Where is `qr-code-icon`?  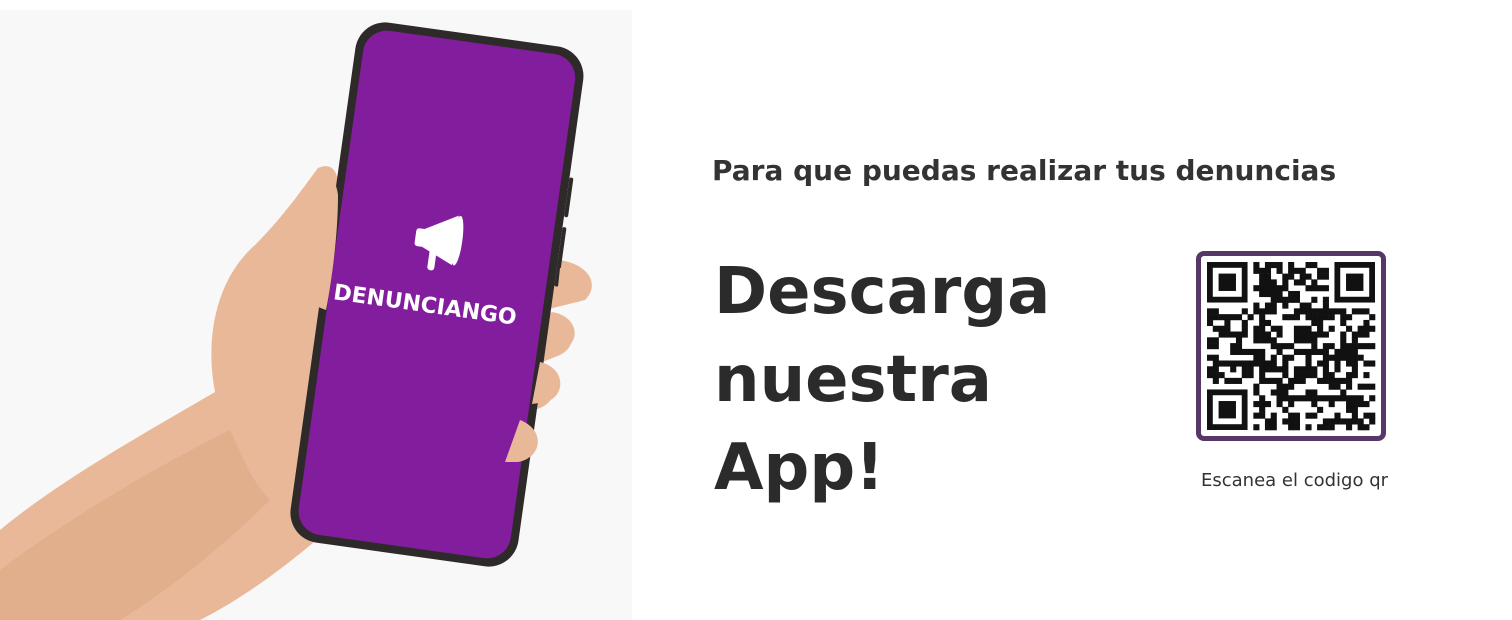
qr-code-icon is located at coordinates (1291, 346).